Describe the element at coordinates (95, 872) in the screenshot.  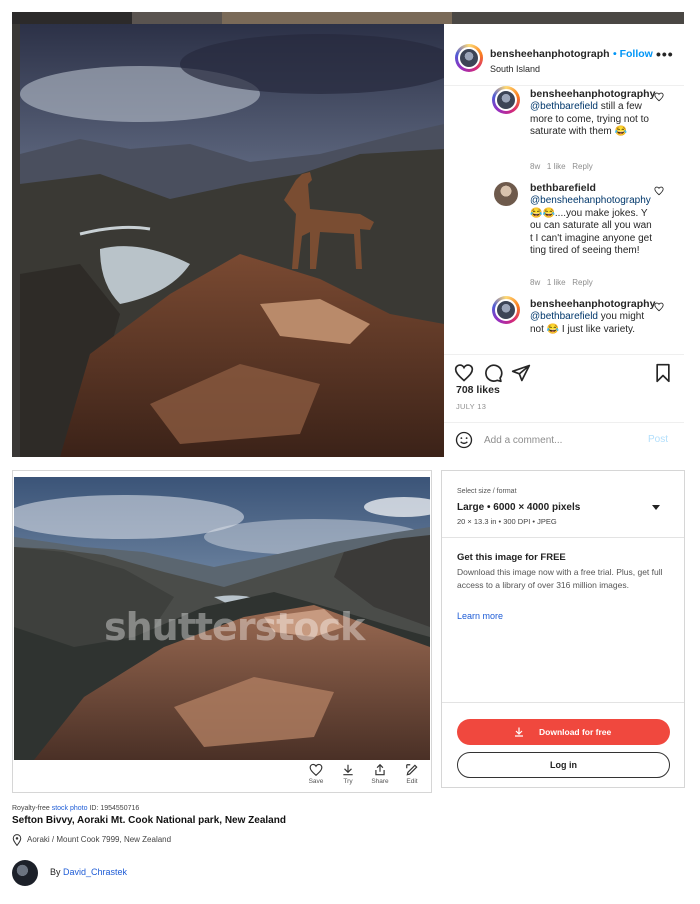
I see `contributor-link: David_Chrastek` at that location.